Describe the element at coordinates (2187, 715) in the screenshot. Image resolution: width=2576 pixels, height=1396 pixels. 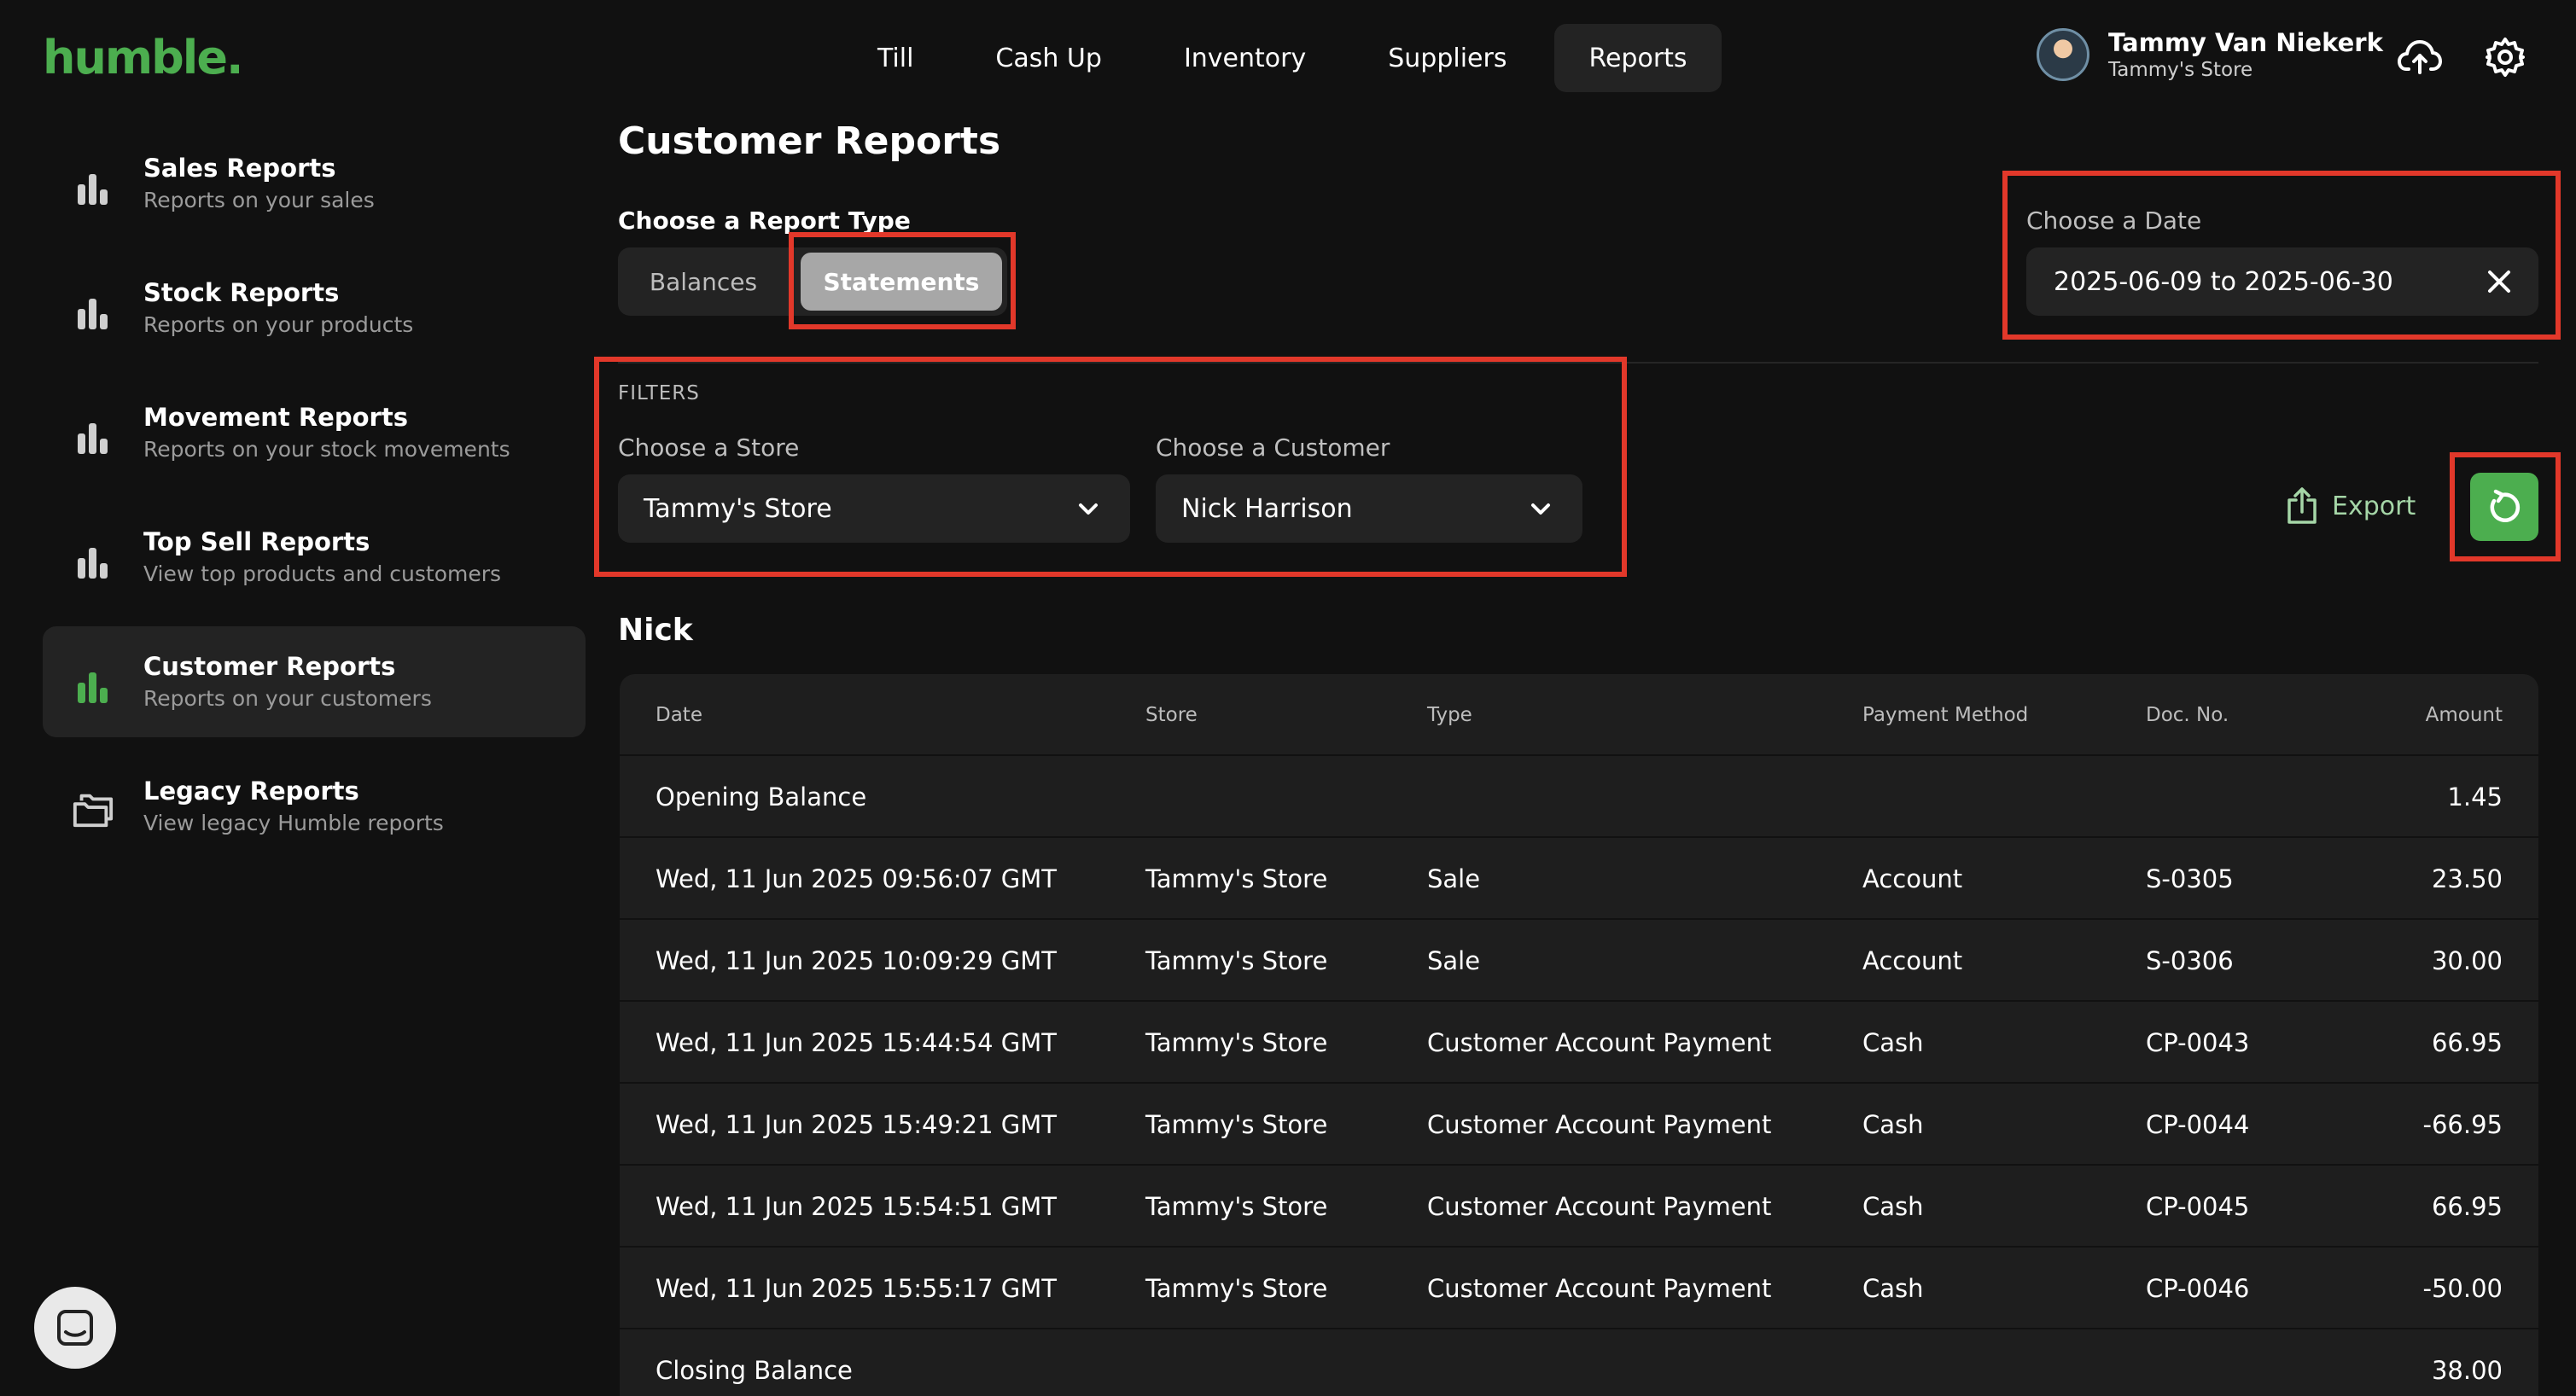
I see `header-doc-no: Doc. No.` at that location.